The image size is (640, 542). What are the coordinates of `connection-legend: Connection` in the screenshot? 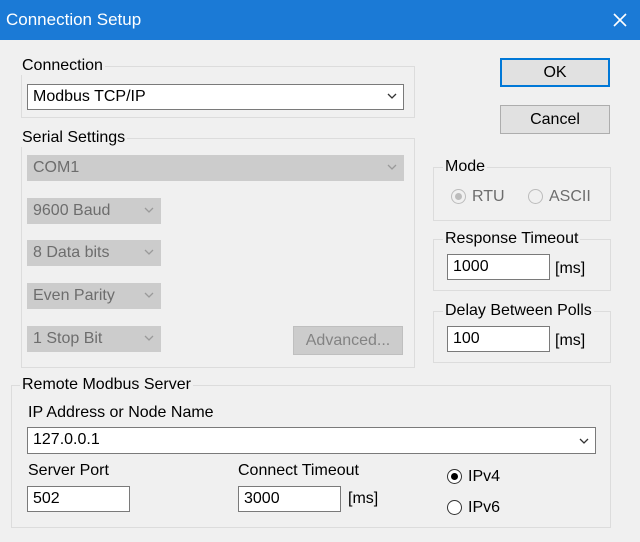 It's located at (62, 66).